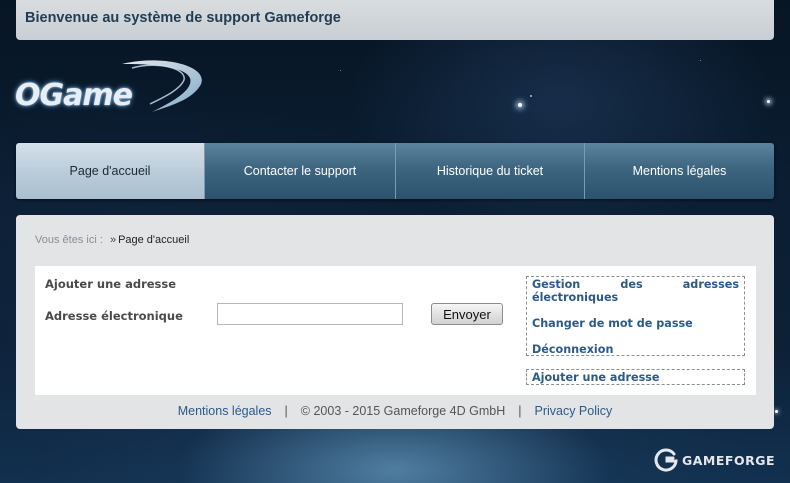  What do you see at coordinates (490, 171) in the screenshot?
I see `tab-ticket-history: Historique du ticket` at bounding box center [490, 171].